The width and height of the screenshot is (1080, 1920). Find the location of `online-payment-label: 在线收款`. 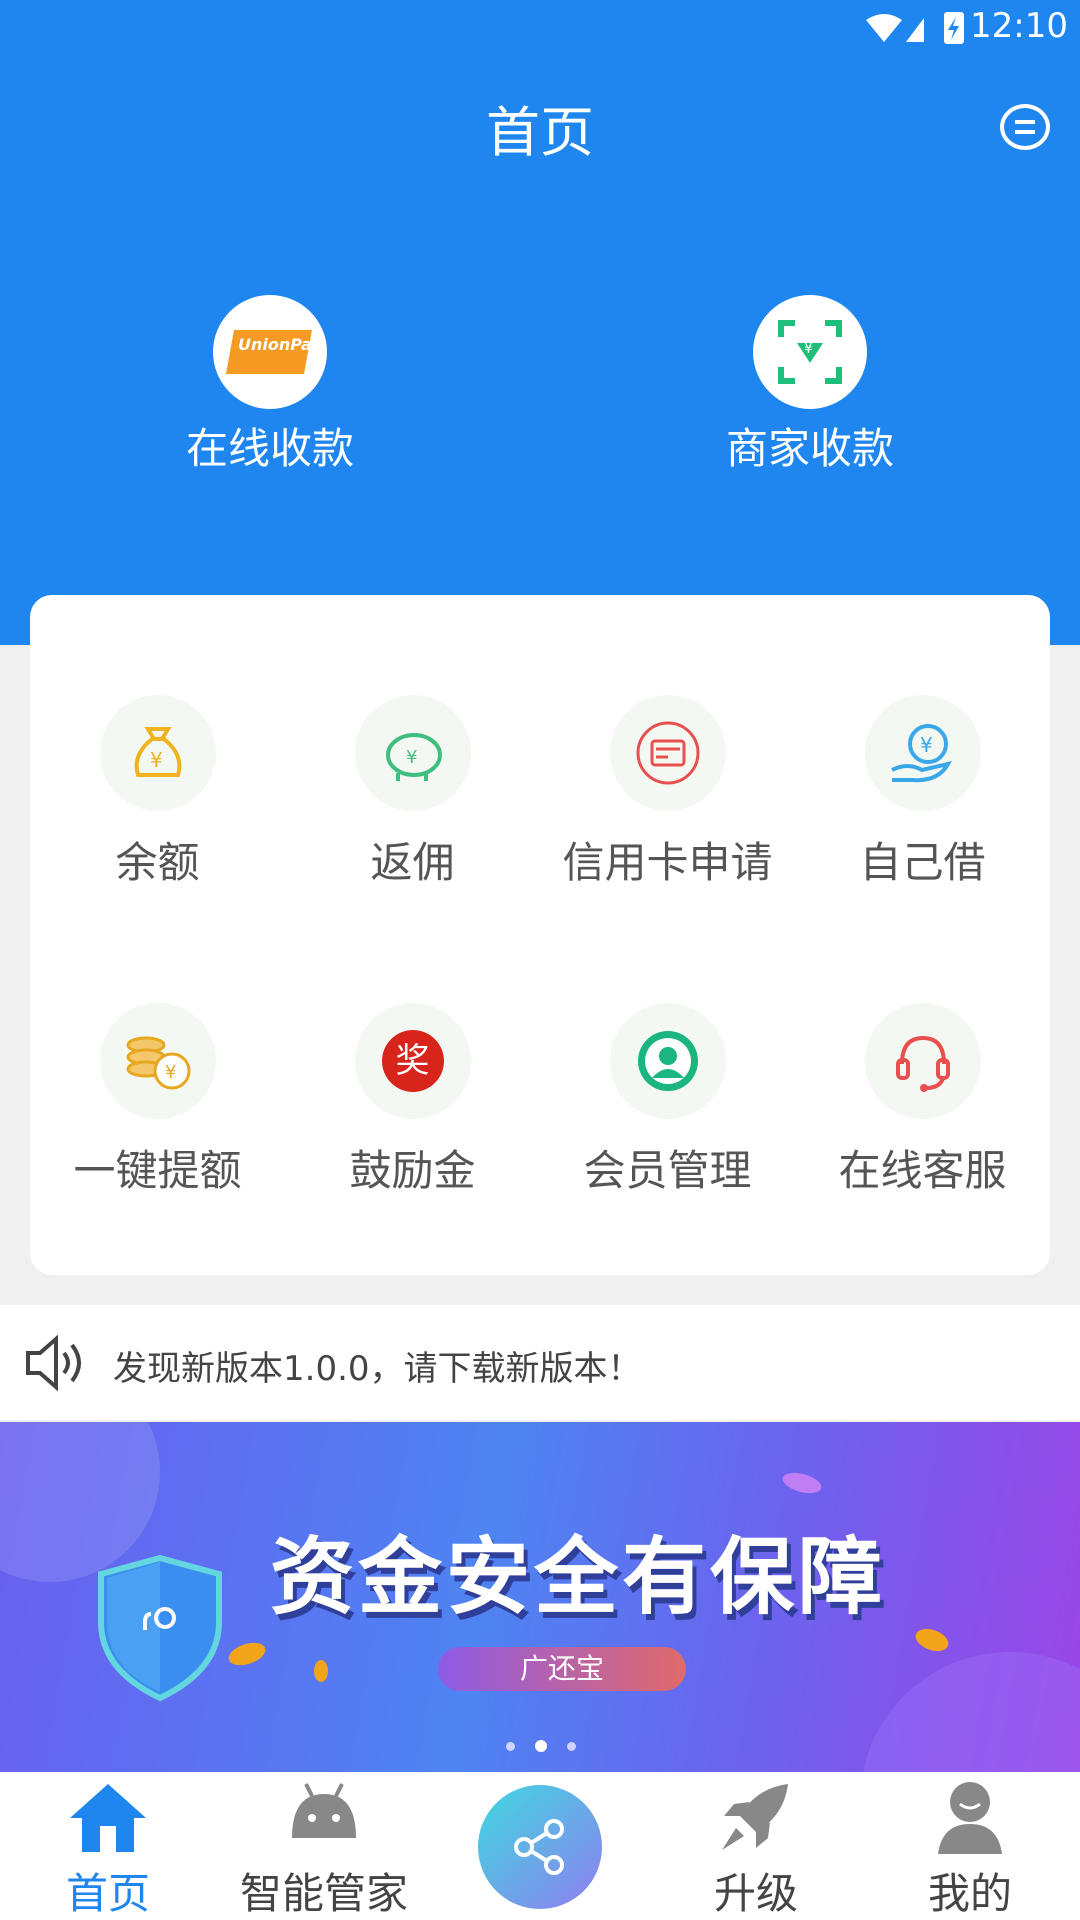

online-payment-label: 在线收款 is located at coordinates (269, 448).